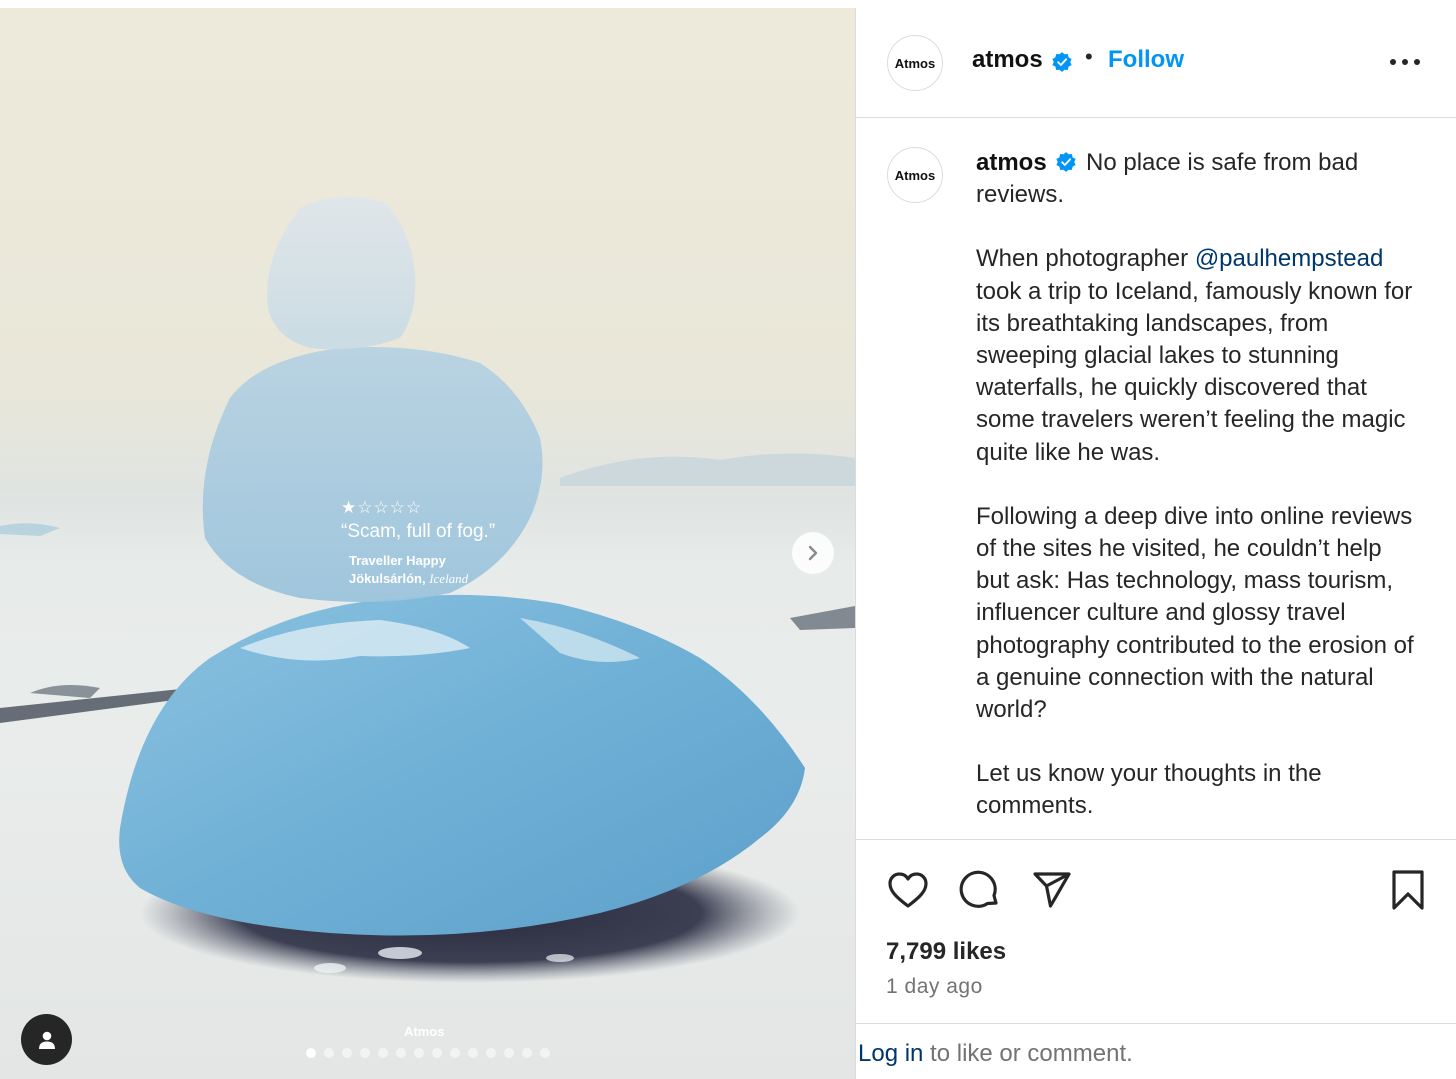 Image resolution: width=1456 pixels, height=1079 pixels. Describe the element at coordinates (1085, 259) in the screenshot. I see `caption-p2-start: When photographer` at that location.